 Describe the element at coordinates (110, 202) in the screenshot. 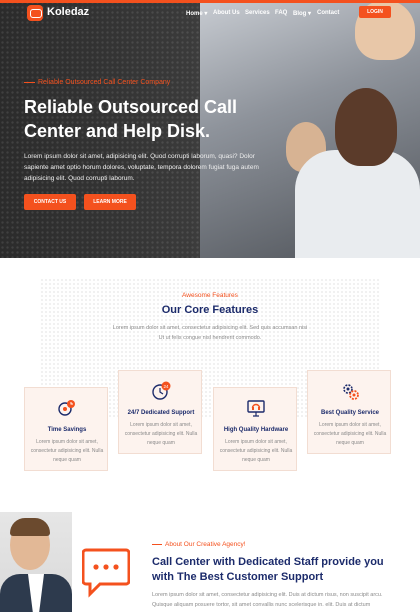

I see `learn-more-button: LEARN MORE` at that location.